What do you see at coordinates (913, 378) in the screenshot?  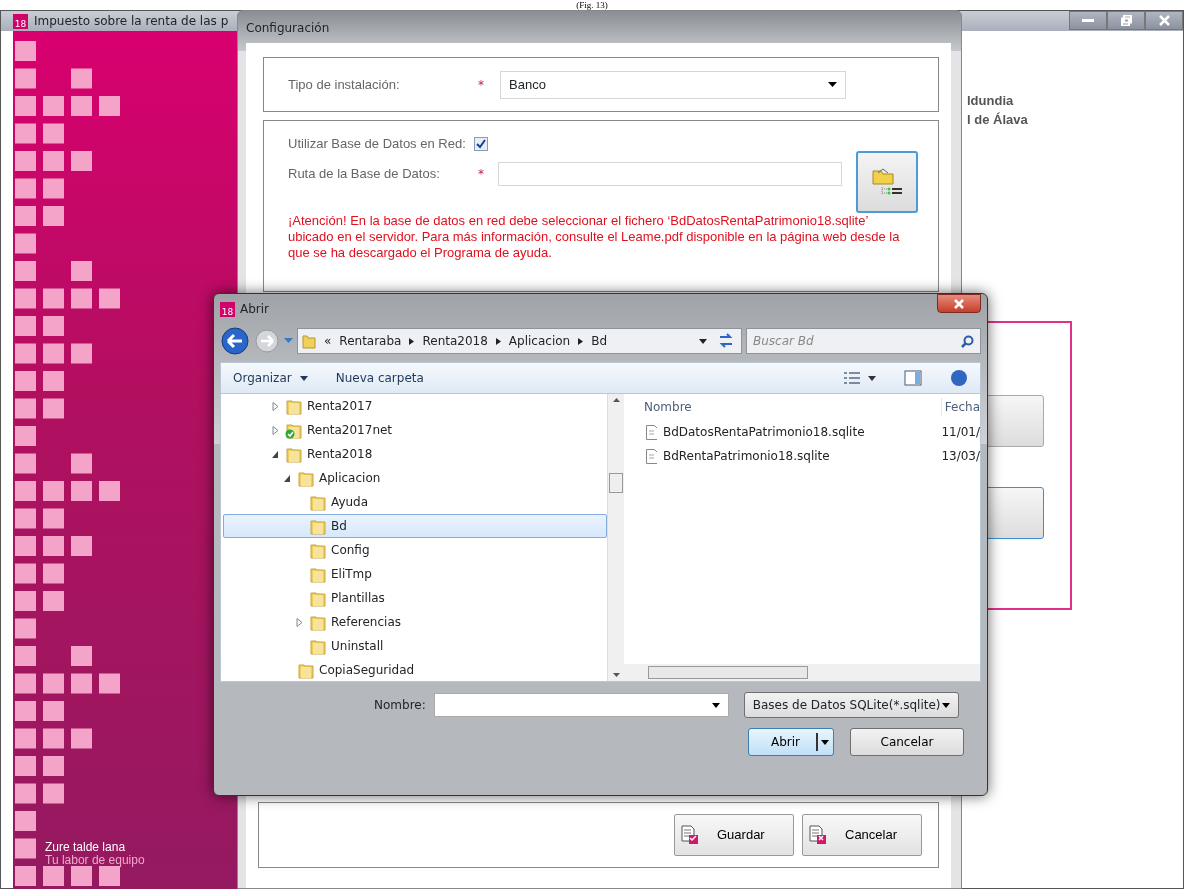 I see `preview-pane-icon` at bounding box center [913, 378].